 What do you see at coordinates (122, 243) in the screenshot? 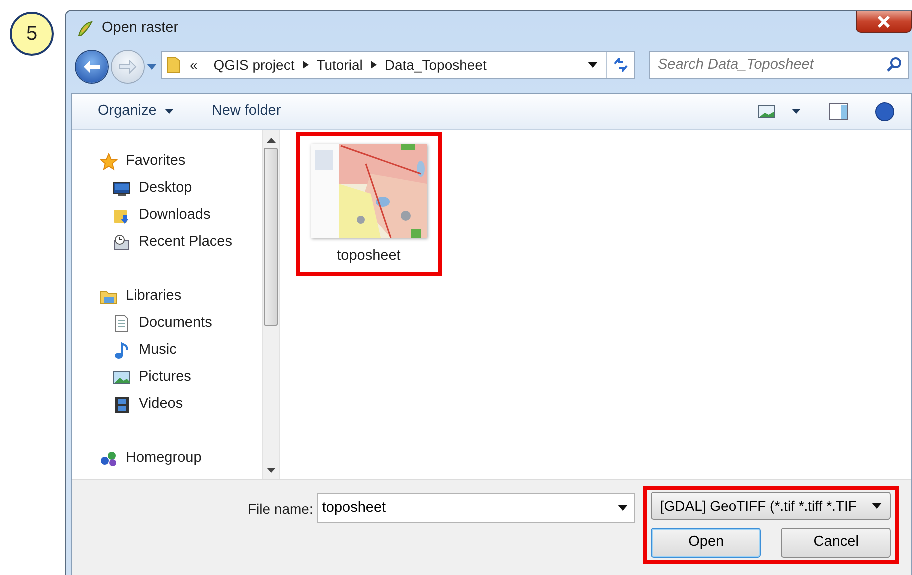
I see `clock-icon` at bounding box center [122, 243].